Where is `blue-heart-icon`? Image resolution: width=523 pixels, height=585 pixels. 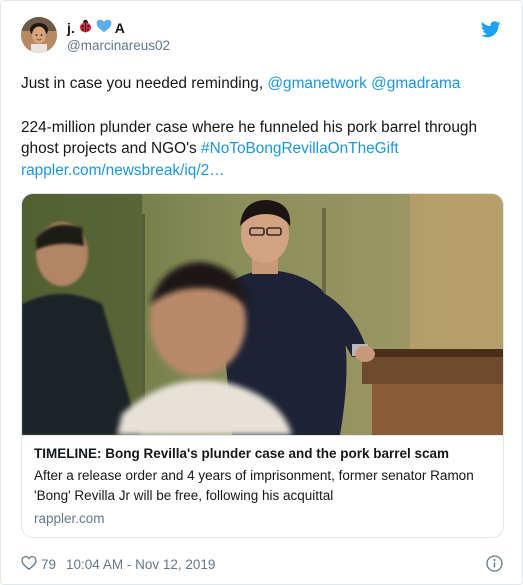
blue-heart-icon is located at coordinates (104, 28).